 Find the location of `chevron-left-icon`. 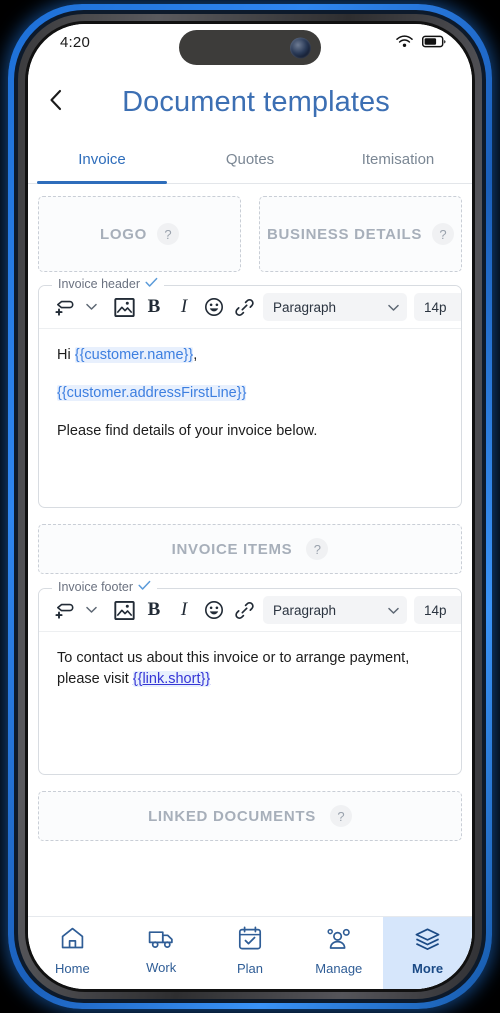

chevron-left-icon is located at coordinates (56, 102).